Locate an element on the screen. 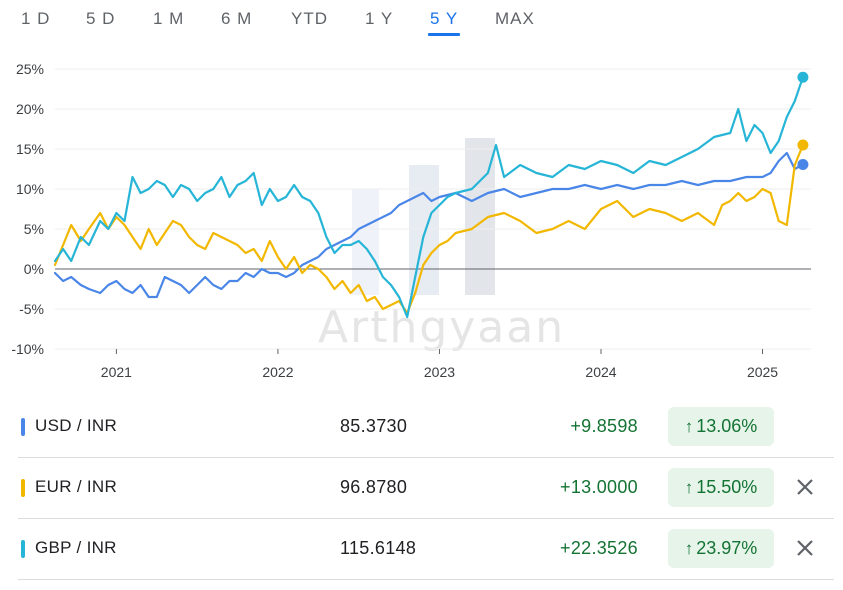 The image size is (843, 590). watermark-logo: Arthgyaan is located at coordinates (441, 245).